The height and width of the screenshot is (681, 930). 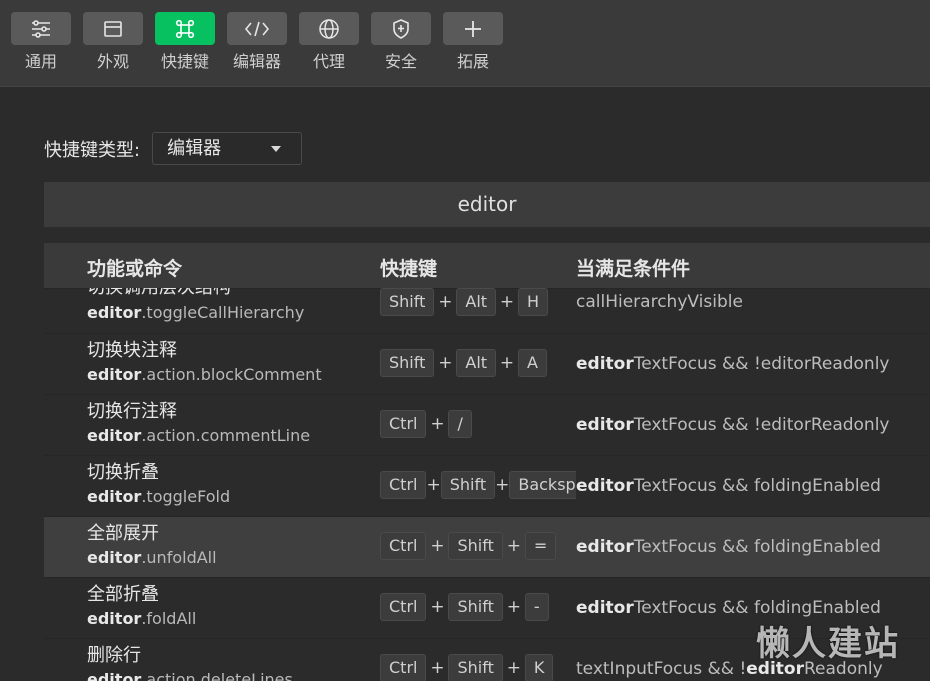 What do you see at coordinates (169, 618) in the screenshot?
I see `command-id-rest: .foldAll` at bounding box center [169, 618].